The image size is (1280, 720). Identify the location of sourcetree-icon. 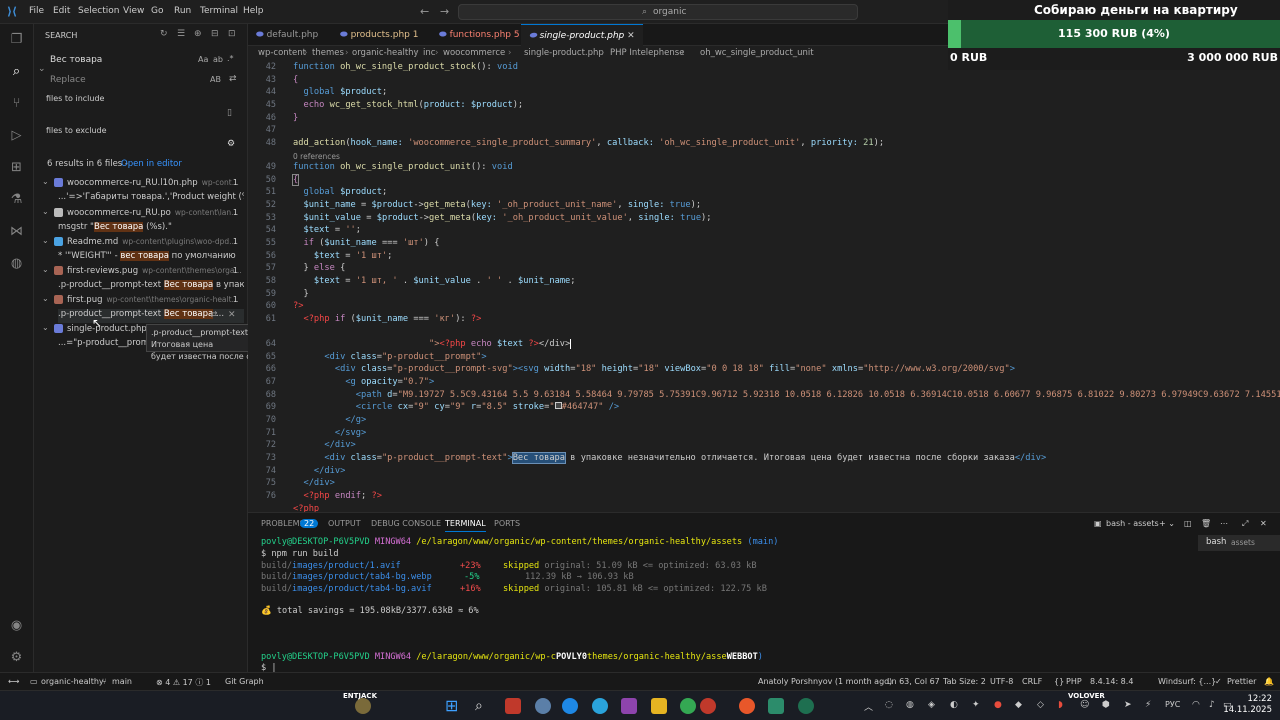
(776, 706).